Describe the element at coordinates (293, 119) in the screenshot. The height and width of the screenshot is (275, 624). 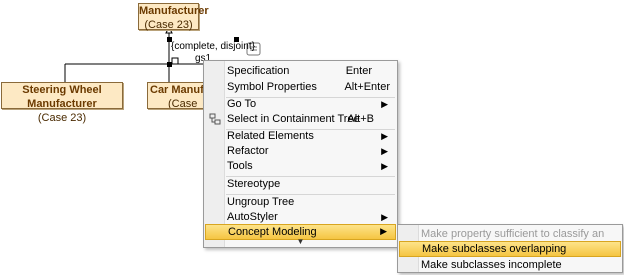
I see `menu-item-label: Select in Containment Tree` at that location.